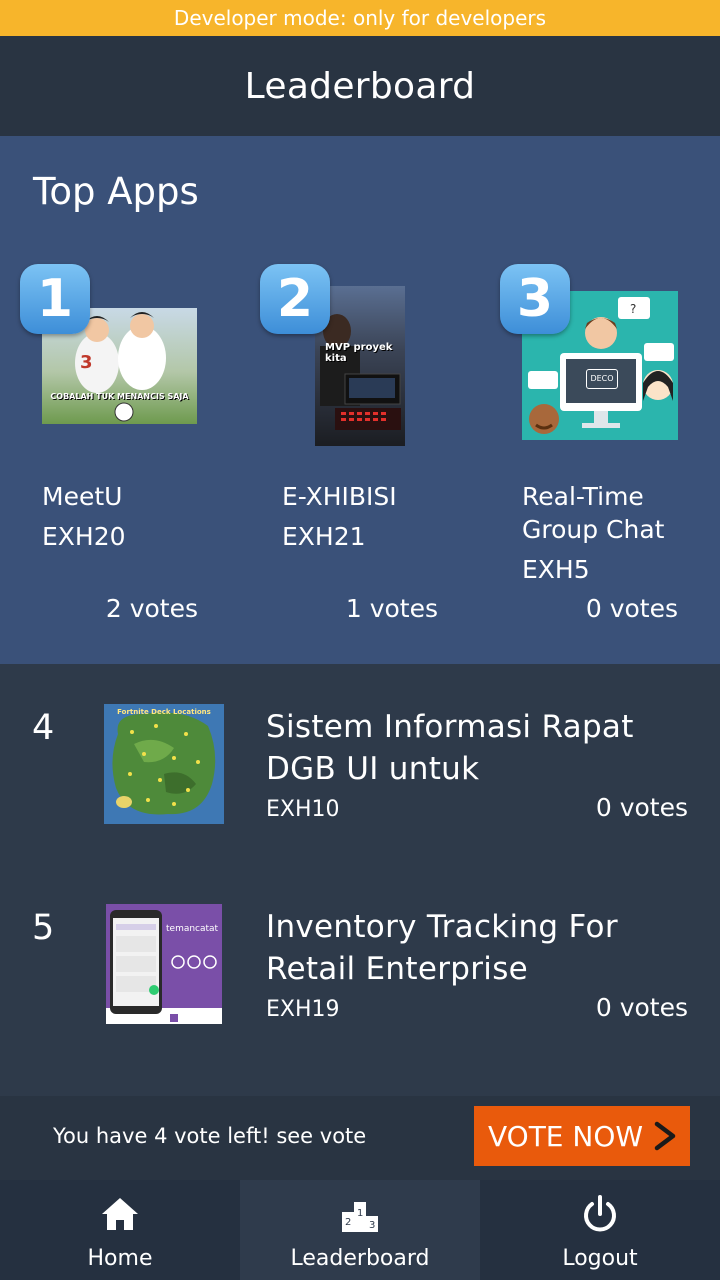  I want to click on nav-leaderboard-label: Leaderboard, so click(360, 1258).